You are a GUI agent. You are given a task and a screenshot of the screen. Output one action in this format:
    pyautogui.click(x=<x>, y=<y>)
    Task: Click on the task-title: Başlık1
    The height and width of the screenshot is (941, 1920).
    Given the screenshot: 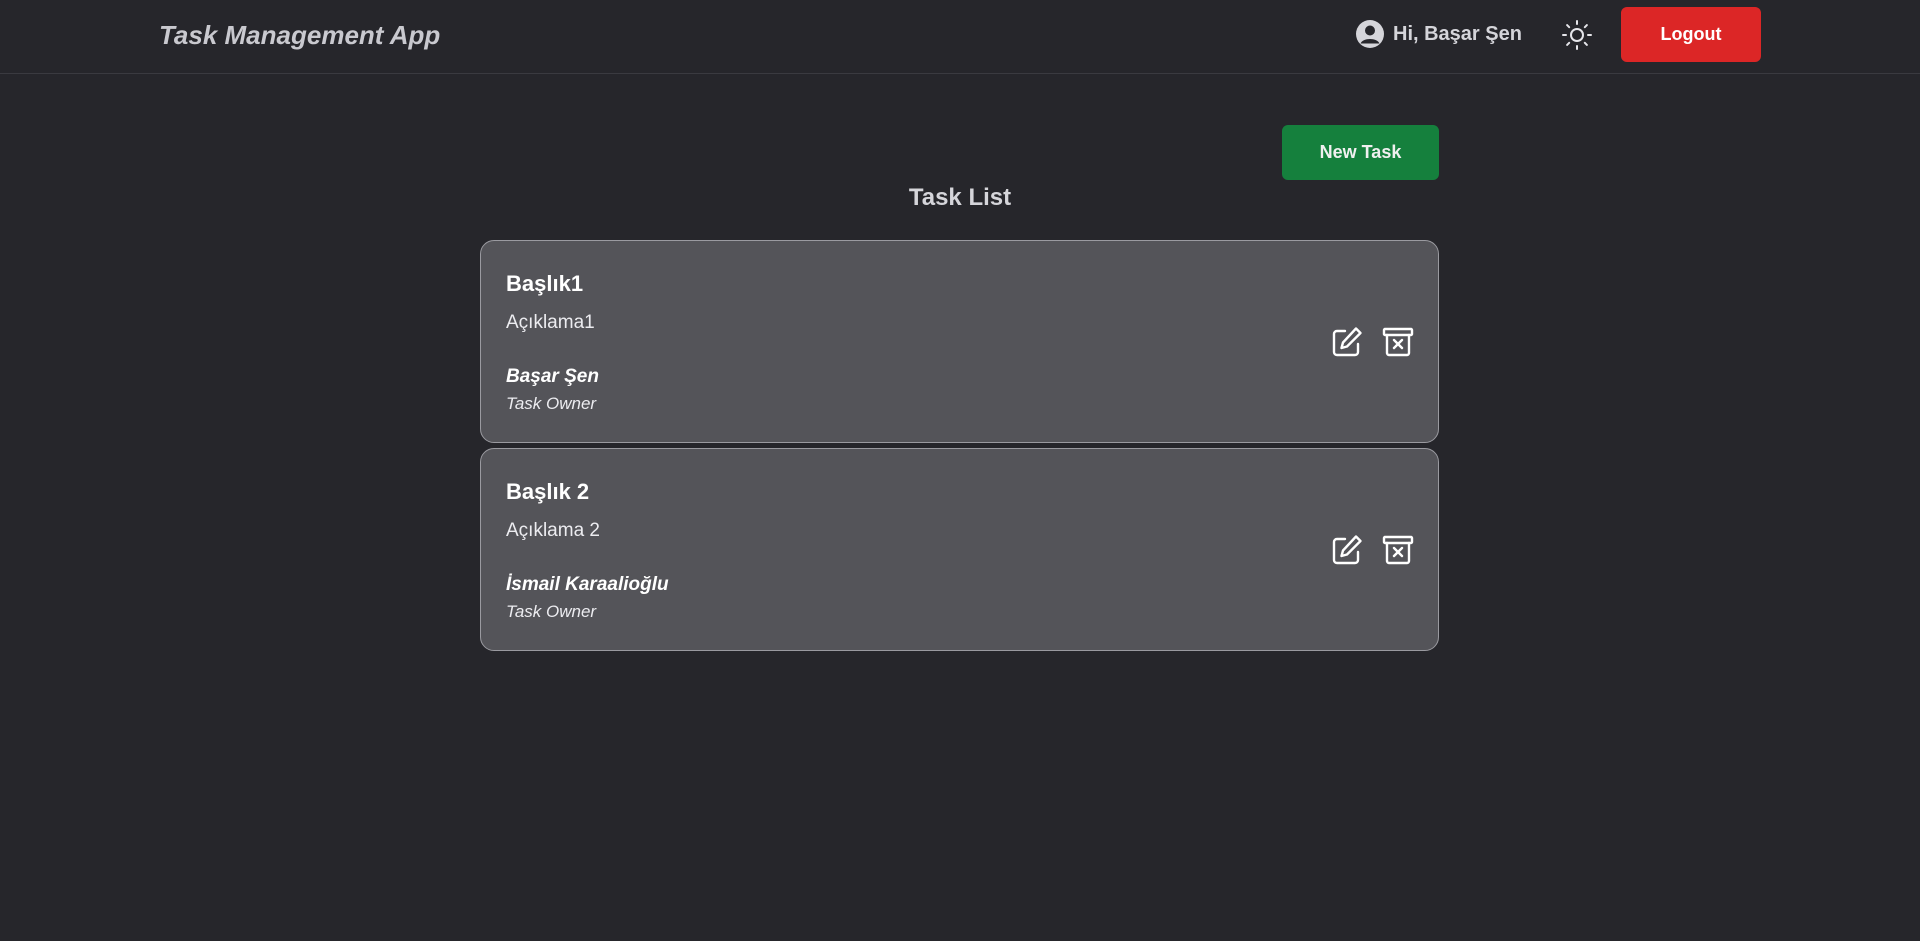 What is the action you would take?
    pyautogui.click(x=545, y=283)
    